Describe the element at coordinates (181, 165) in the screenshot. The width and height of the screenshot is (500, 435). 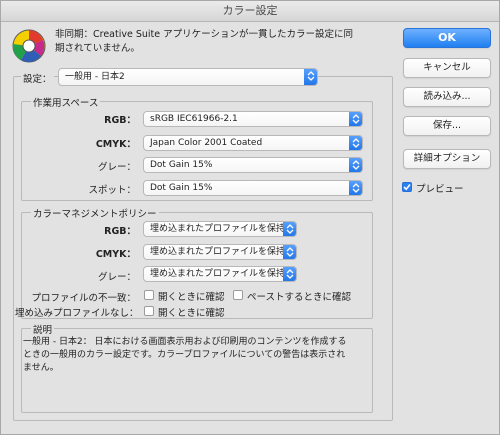
I see `ws-gray-value: Dot Gain 15%` at that location.